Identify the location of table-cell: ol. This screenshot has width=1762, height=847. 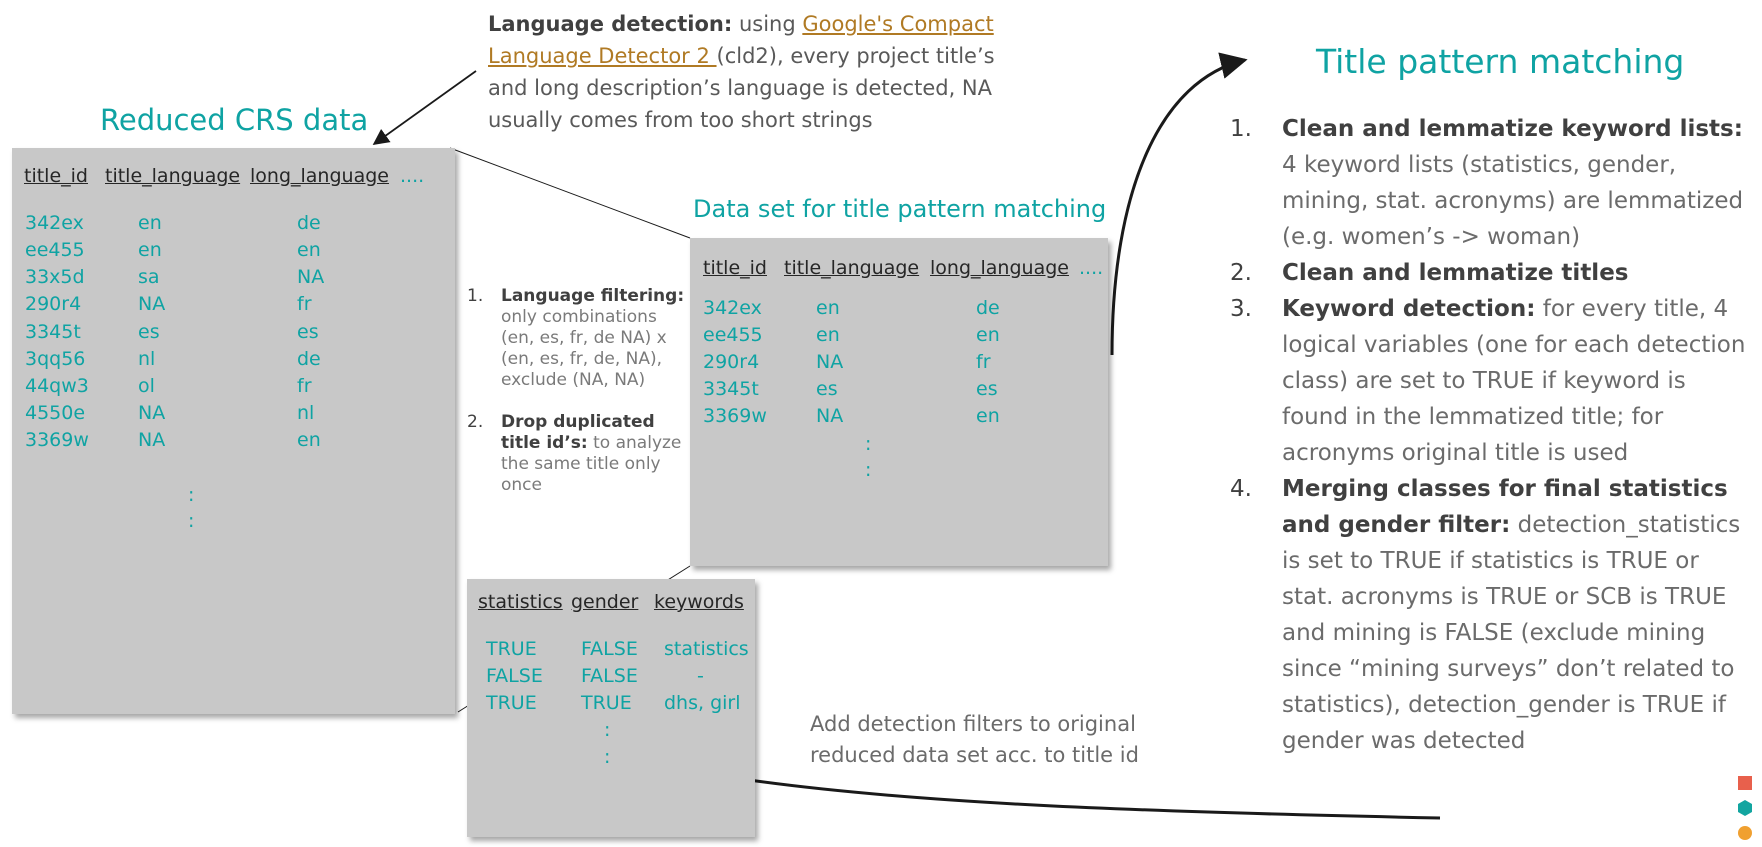
(146, 386).